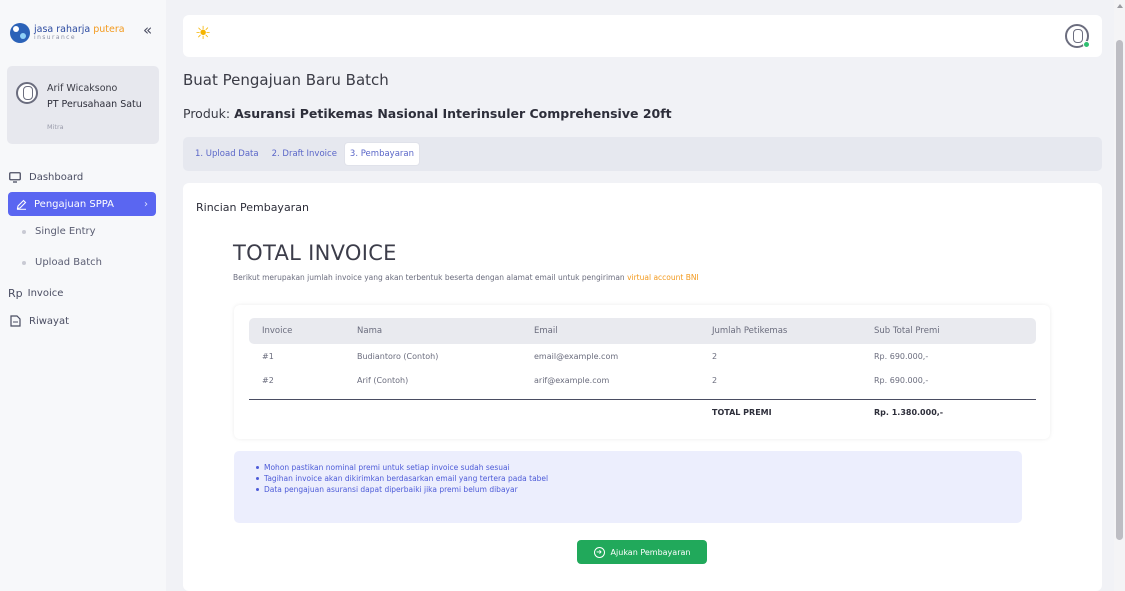 The height and width of the screenshot is (591, 1125). What do you see at coordinates (15, 321) in the screenshot?
I see `document-icon` at bounding box center [15, 321].